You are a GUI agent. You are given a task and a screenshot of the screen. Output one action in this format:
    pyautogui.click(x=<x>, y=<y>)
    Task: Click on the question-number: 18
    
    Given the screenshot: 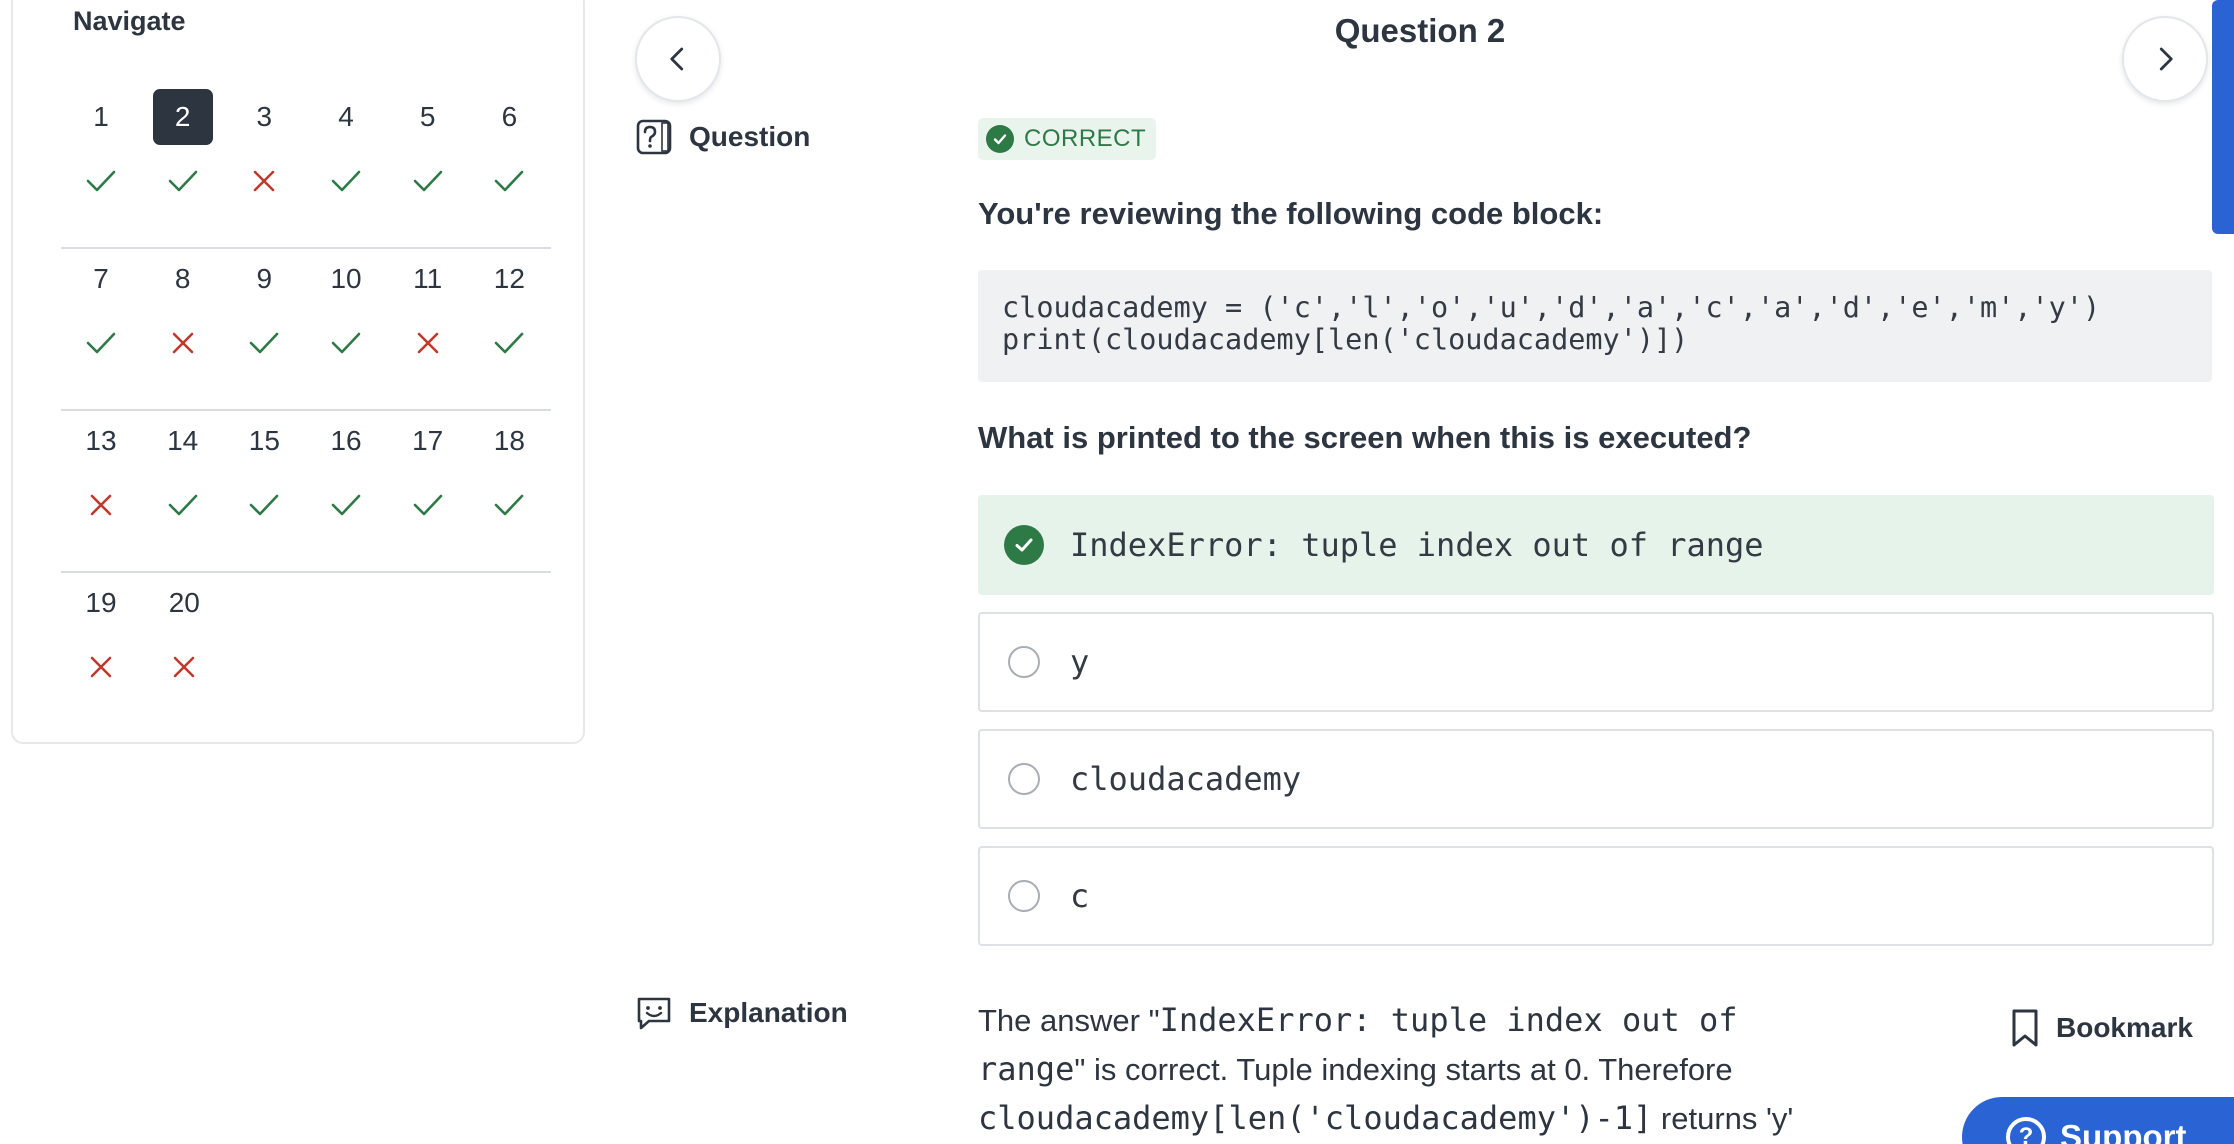 What is the action you would take?
    pyautogui.click(x=509, y=440)
    